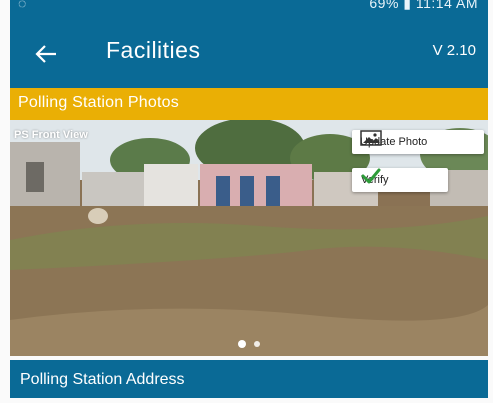  Describe the element at coordinates (153, 50) in the screenshot. I see `page-title: Facilities` at that location.